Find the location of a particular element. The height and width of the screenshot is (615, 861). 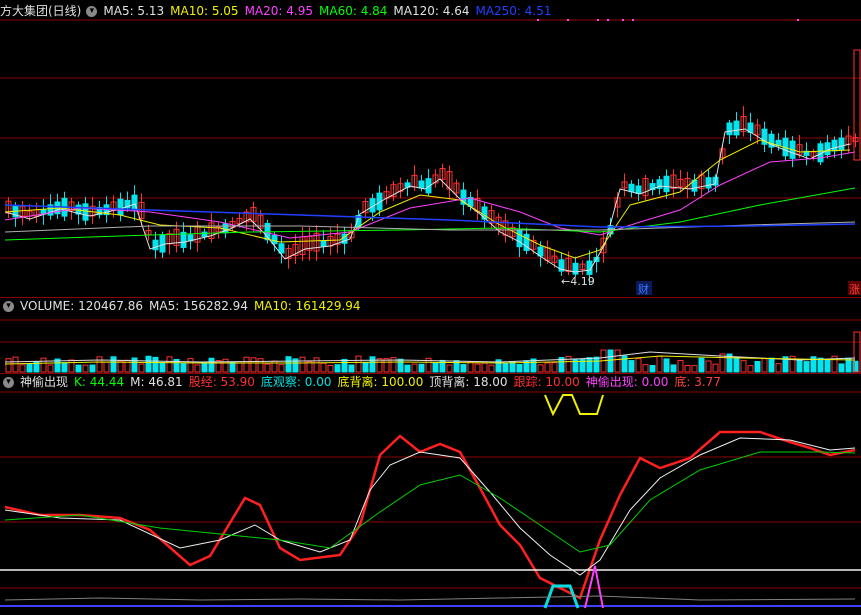

limit-up-marker: 涨 is located at coordinates (854, 289).